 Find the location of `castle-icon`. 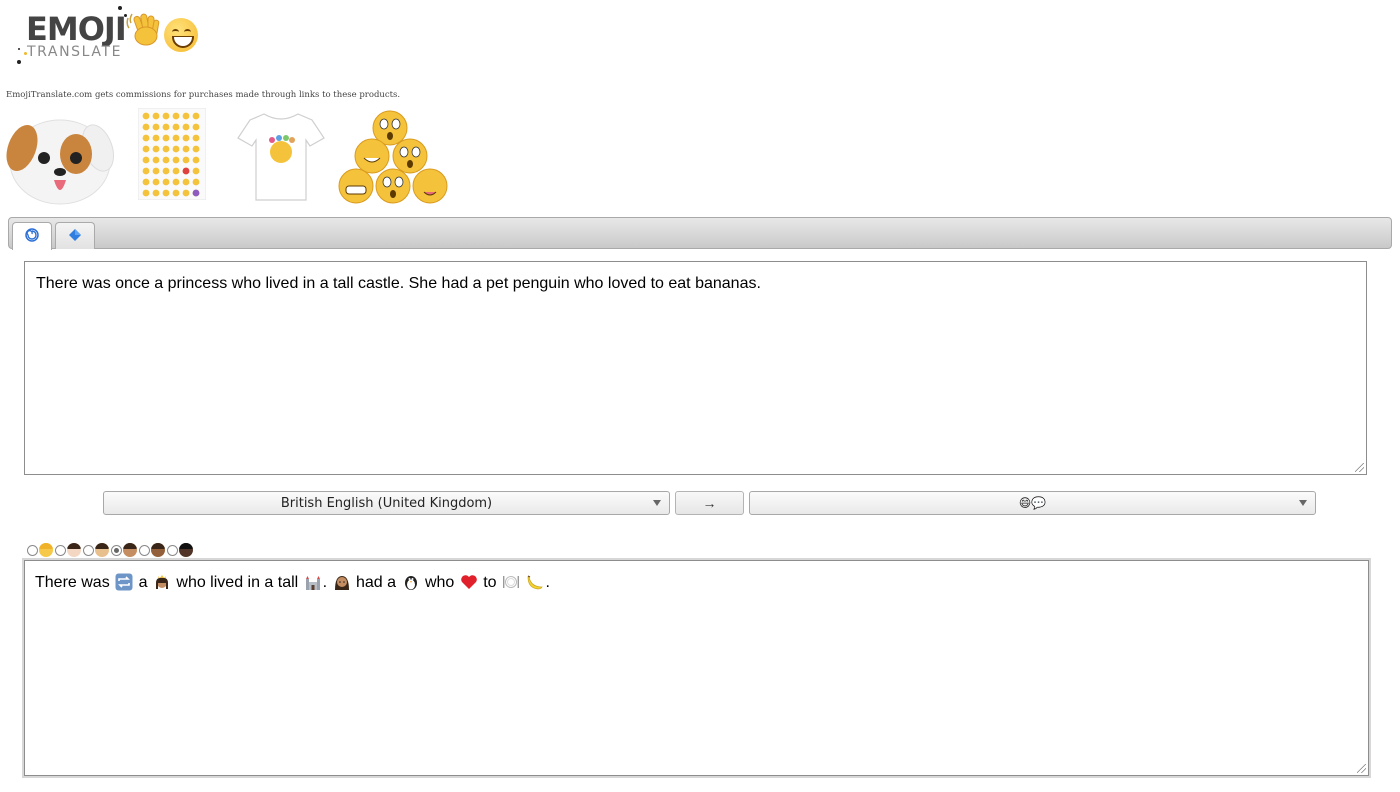

castle-icon is located at coordinates (313, 582).